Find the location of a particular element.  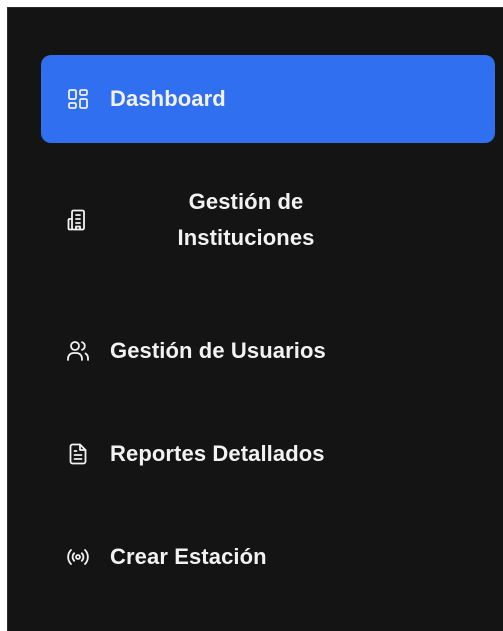

sidebar-item-label: Reportes Detallados is located at coordinates (217, 453).